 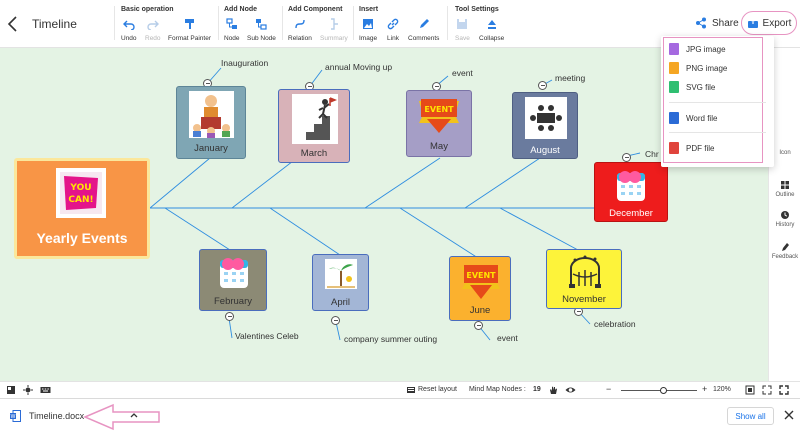 I want to click on group-add-node: Add Node Node Sub Node, so click(x=252, y=26).